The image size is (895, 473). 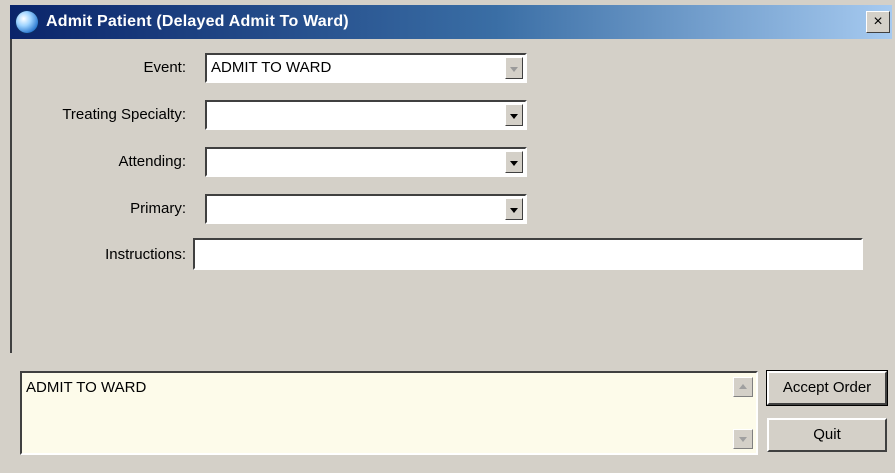 What do you see at coordinates (366, 162) in the screenshot?
I see `attending-combo` at bounding box center [366, 162].